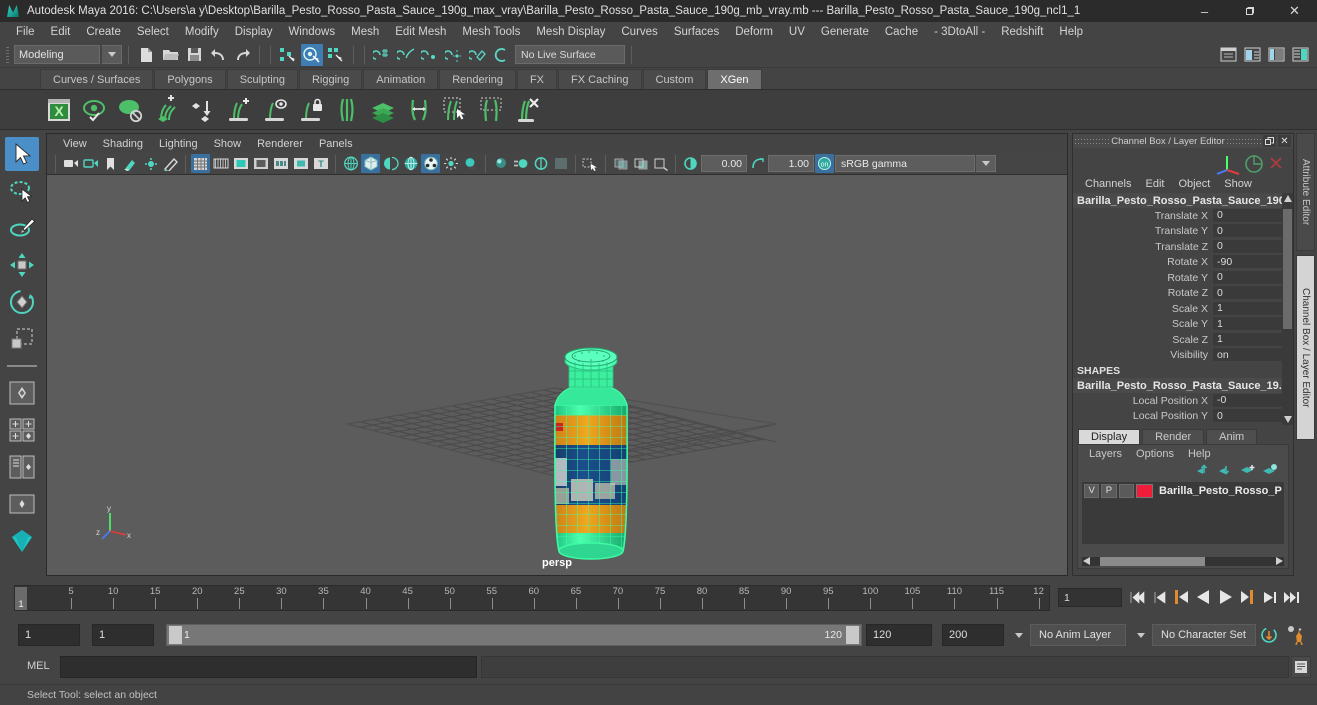 This screenshot has width=1317, height=705. What do you see at coordinates (59, 110) in the screenshot?
I see `xgen-editor-icon: X` at bounding box center [59, 110].